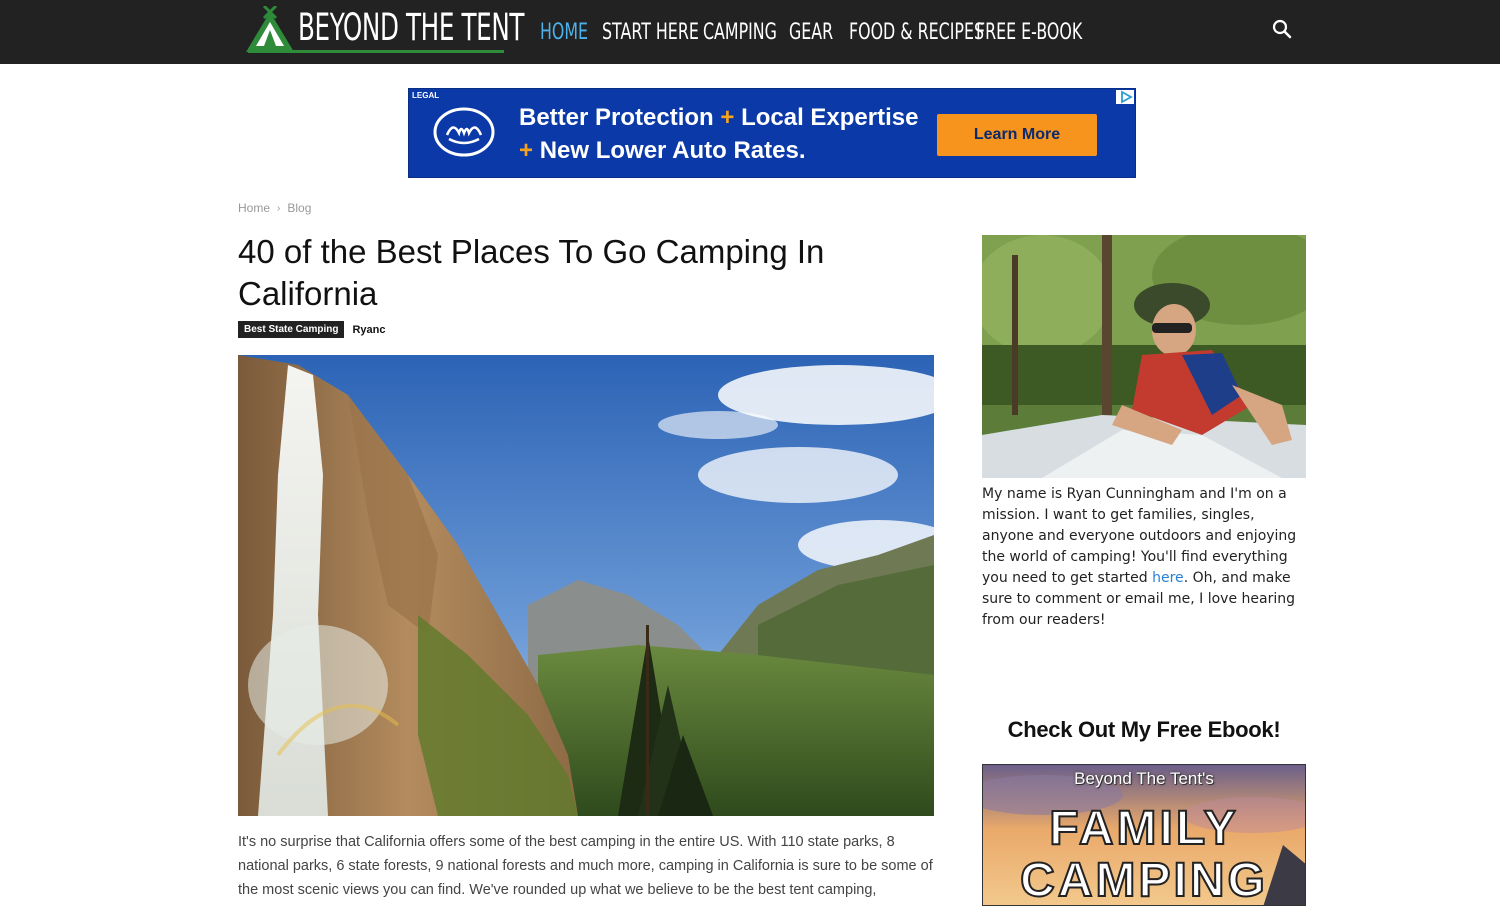 The width and height of the screenshot is (1500, 906). I want to click on nav-food-recipes: FOOD & RECIPES, so click(916, 32).